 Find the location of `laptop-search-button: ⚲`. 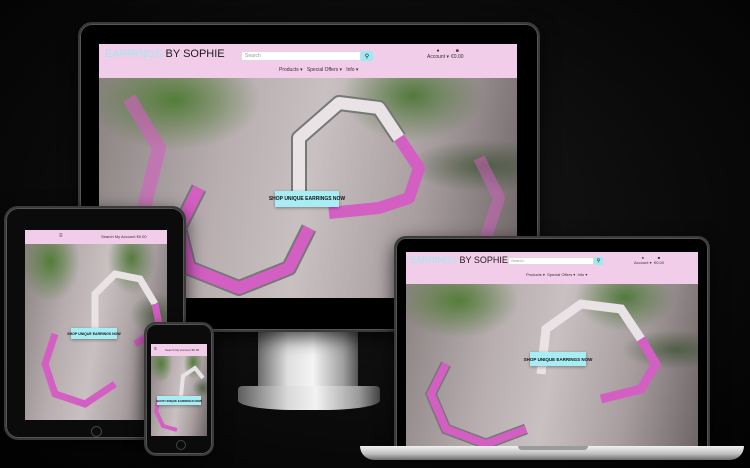

laptop-search-button: ⚲ is located at coordinates (598, 261).